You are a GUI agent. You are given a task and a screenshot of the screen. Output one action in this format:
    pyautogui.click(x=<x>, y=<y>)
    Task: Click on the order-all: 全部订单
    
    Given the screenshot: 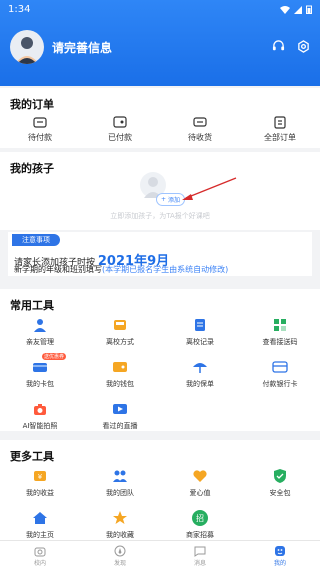 What is the action you would take?
    pyautogui.click(x=280, y=129)
    